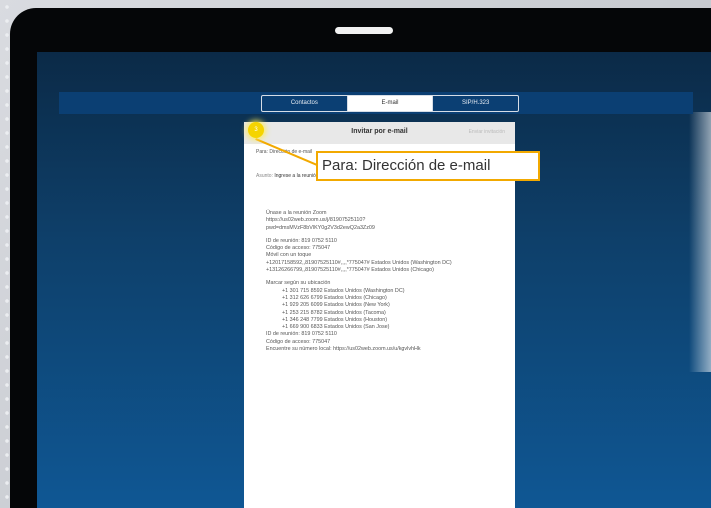 The height and width of the screenshot is (508, 711). What do you see at coordinates (256, 130) in the screenshot?
I see `step-badge: 3` at bounding box center [256, 130].